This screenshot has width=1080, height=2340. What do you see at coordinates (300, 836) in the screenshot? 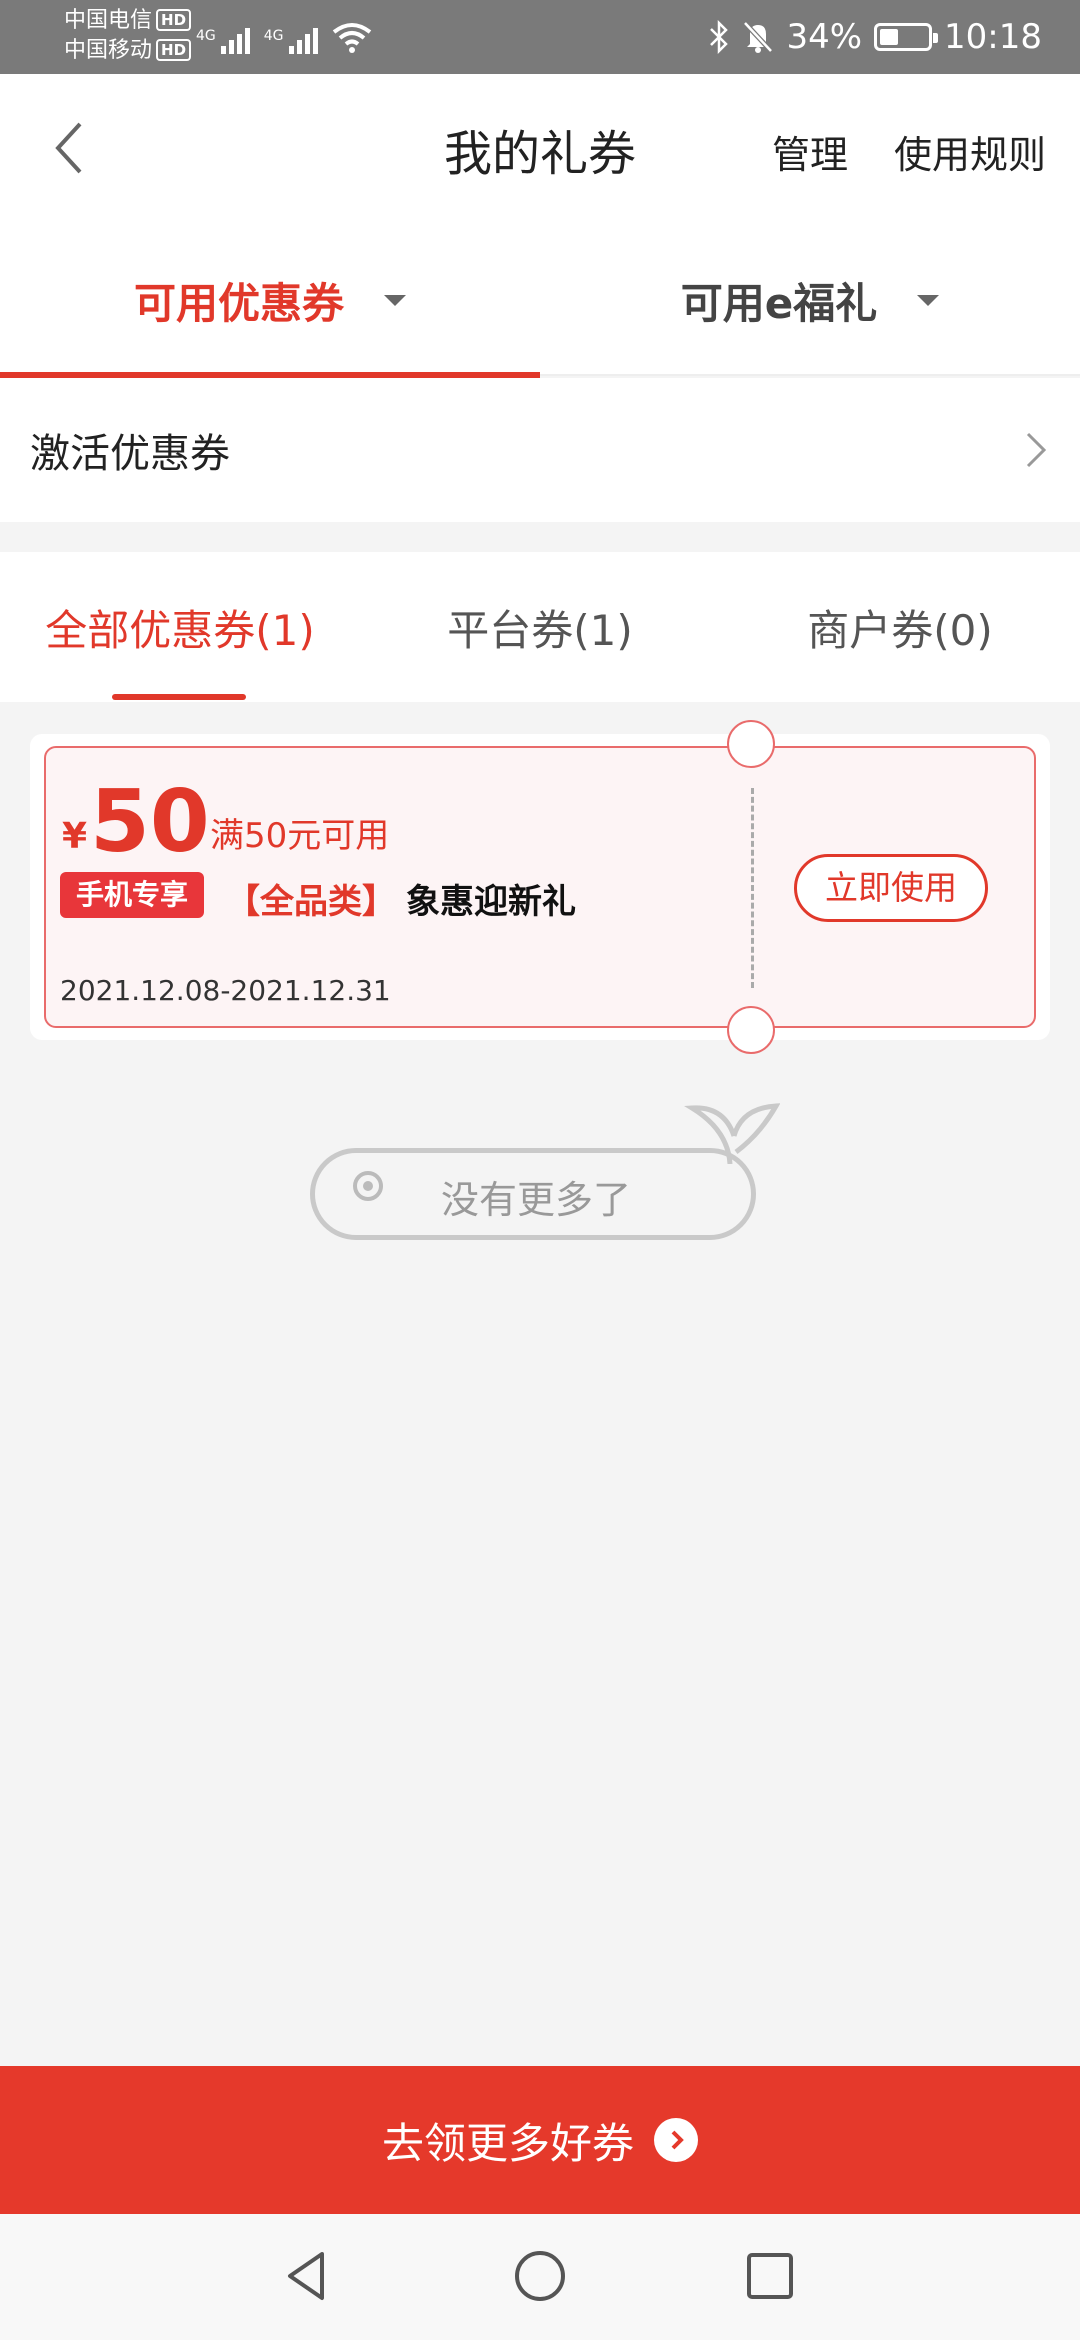
I see `coupon-condition: 满50元可用` at bounding box center [300, 836].